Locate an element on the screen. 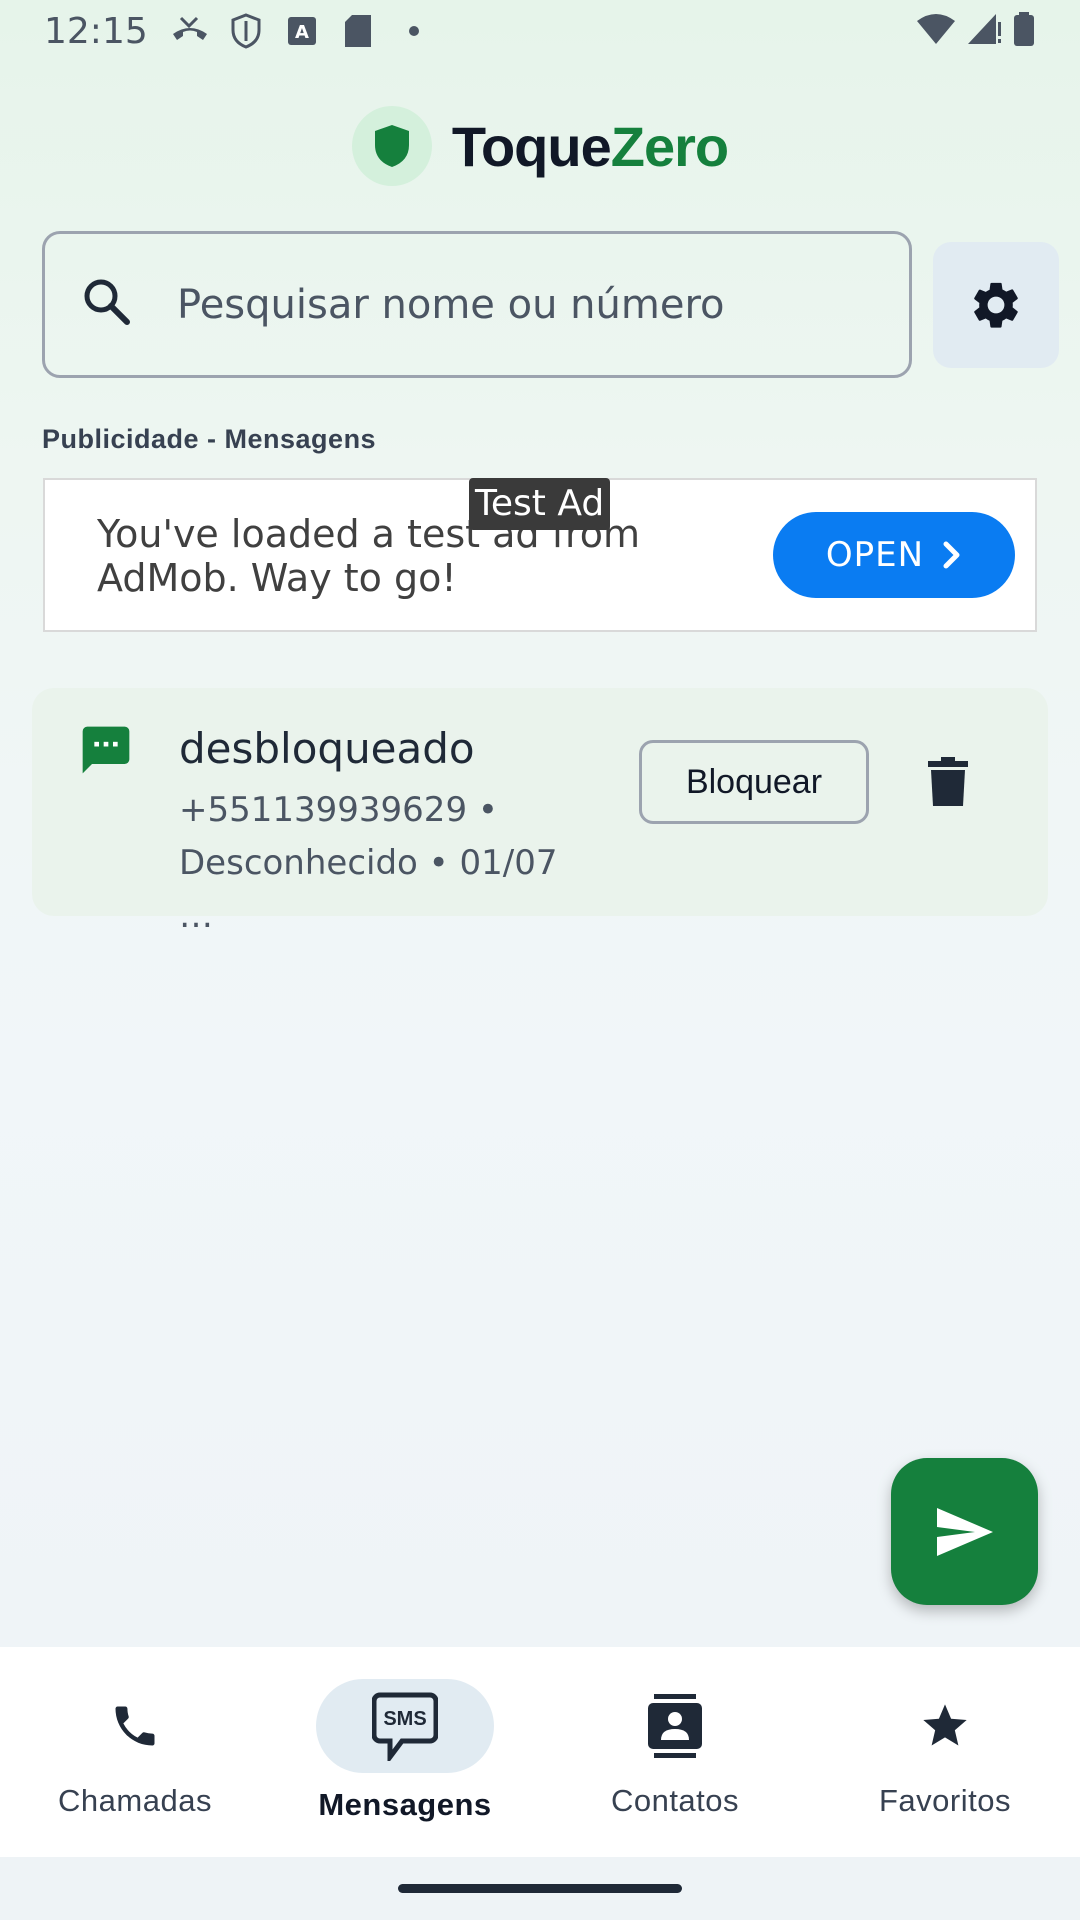  settings-button is located at coordinates (996, 305).